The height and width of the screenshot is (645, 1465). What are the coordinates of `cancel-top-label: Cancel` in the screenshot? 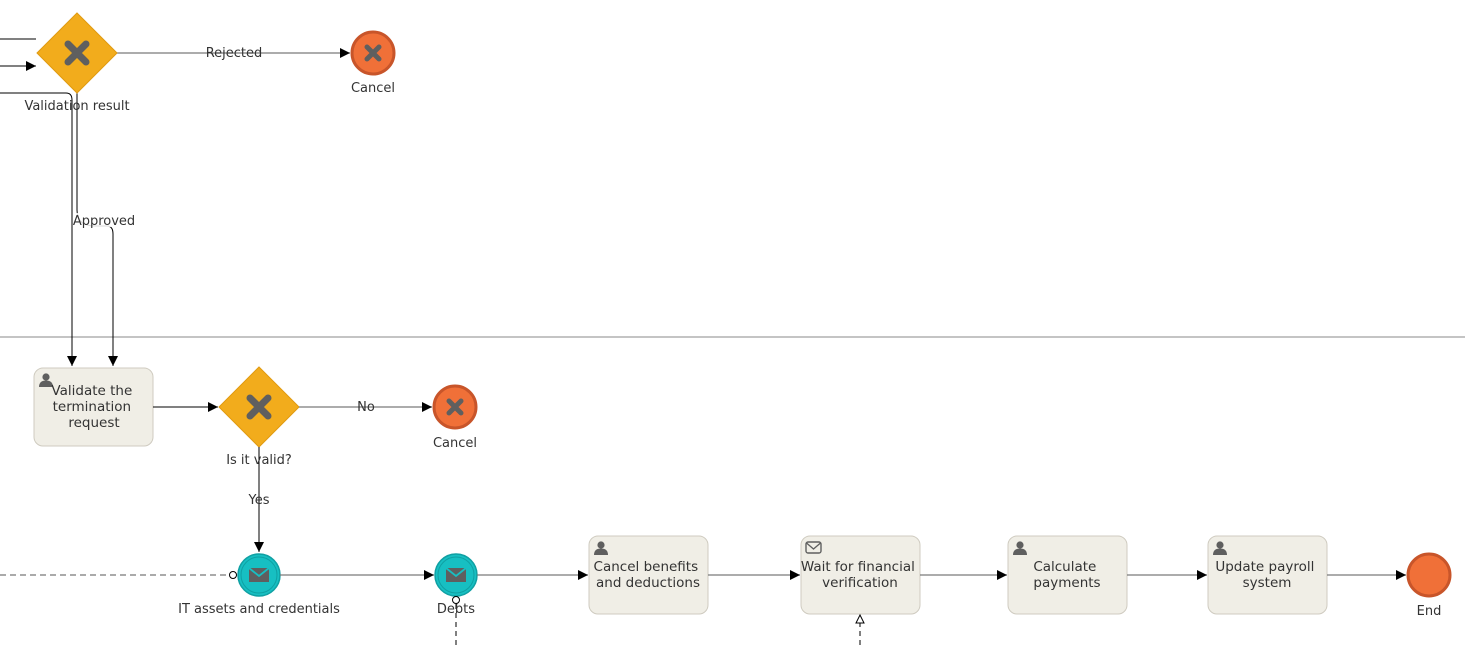 It's located at (373, 88).